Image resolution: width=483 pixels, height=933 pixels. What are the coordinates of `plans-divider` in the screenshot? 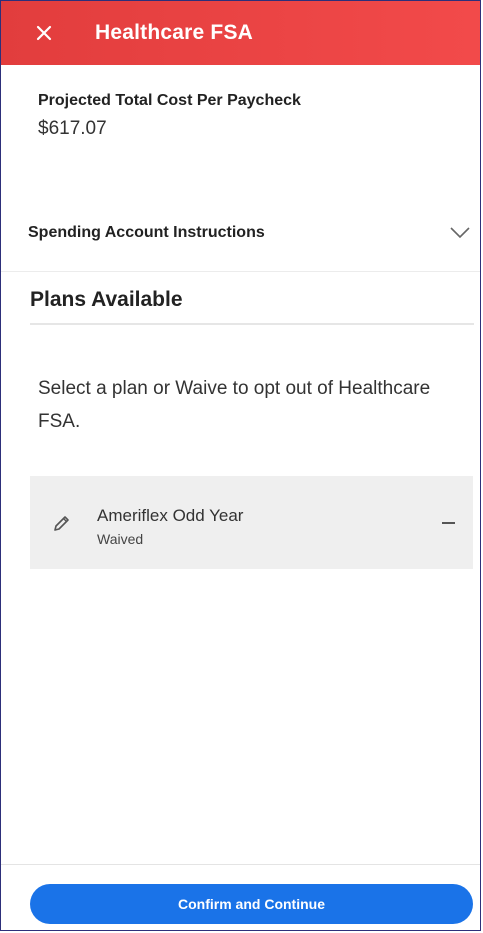 It's located at (252, 324).